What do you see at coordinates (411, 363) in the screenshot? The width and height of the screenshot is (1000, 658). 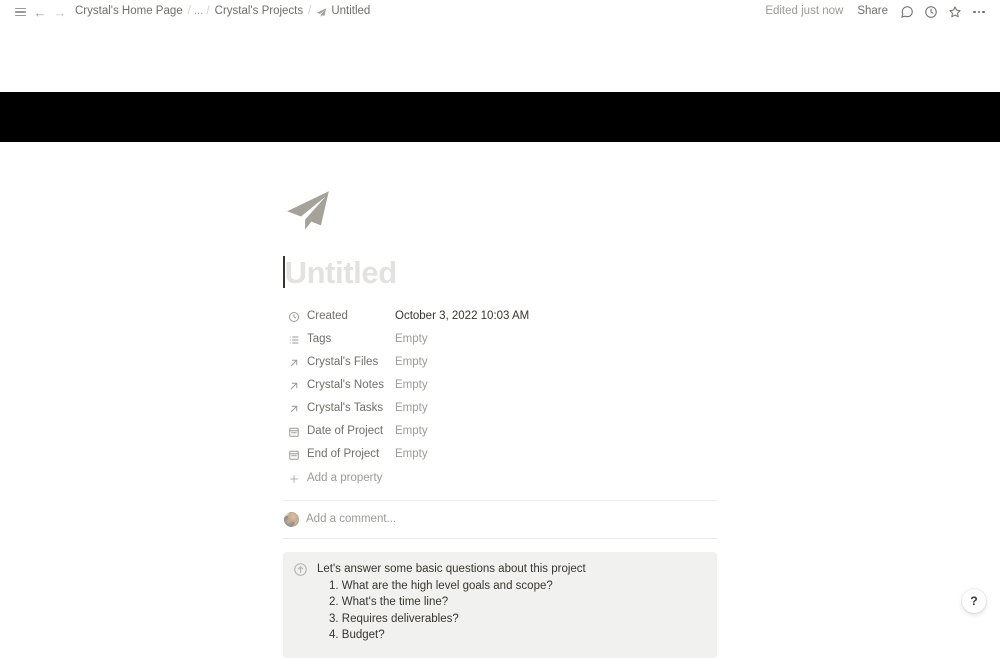 I see `property-value-crystals-files: Empty` at bounding box center [411, 363].